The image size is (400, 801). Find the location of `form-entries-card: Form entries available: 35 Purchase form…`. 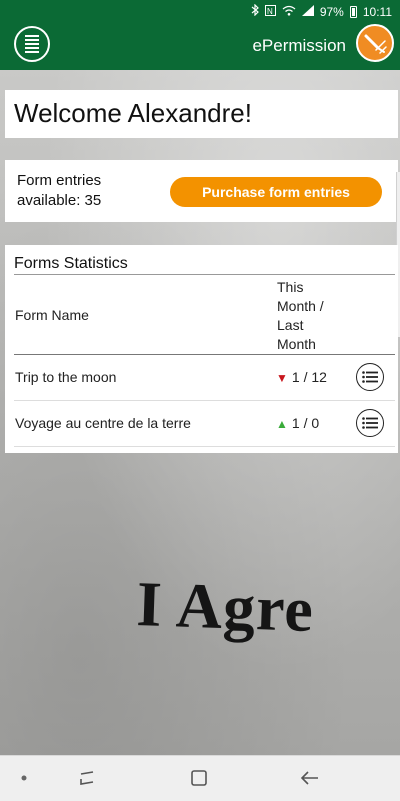

form-entries-card: Form entries available: 35 Purchase form… is located at coordinates (201, 191).